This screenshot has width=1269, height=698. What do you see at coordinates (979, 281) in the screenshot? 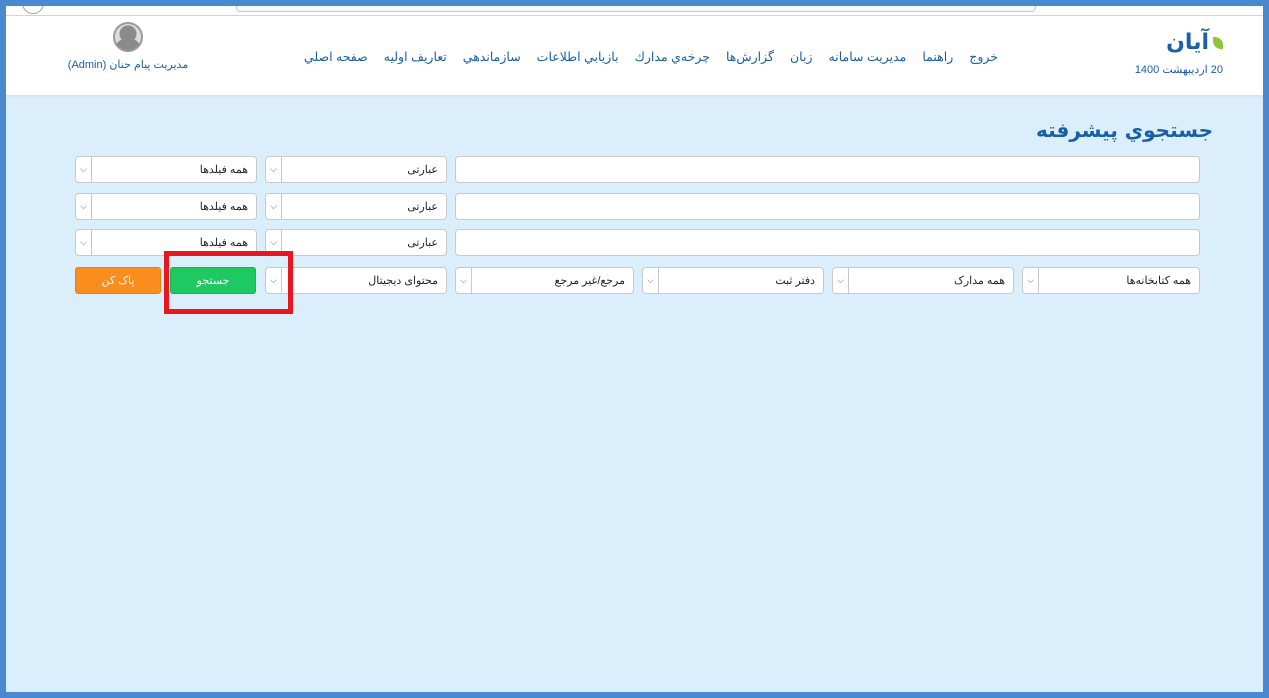
I see `select-value: همه مدارک` at bounding box center [979, 281].